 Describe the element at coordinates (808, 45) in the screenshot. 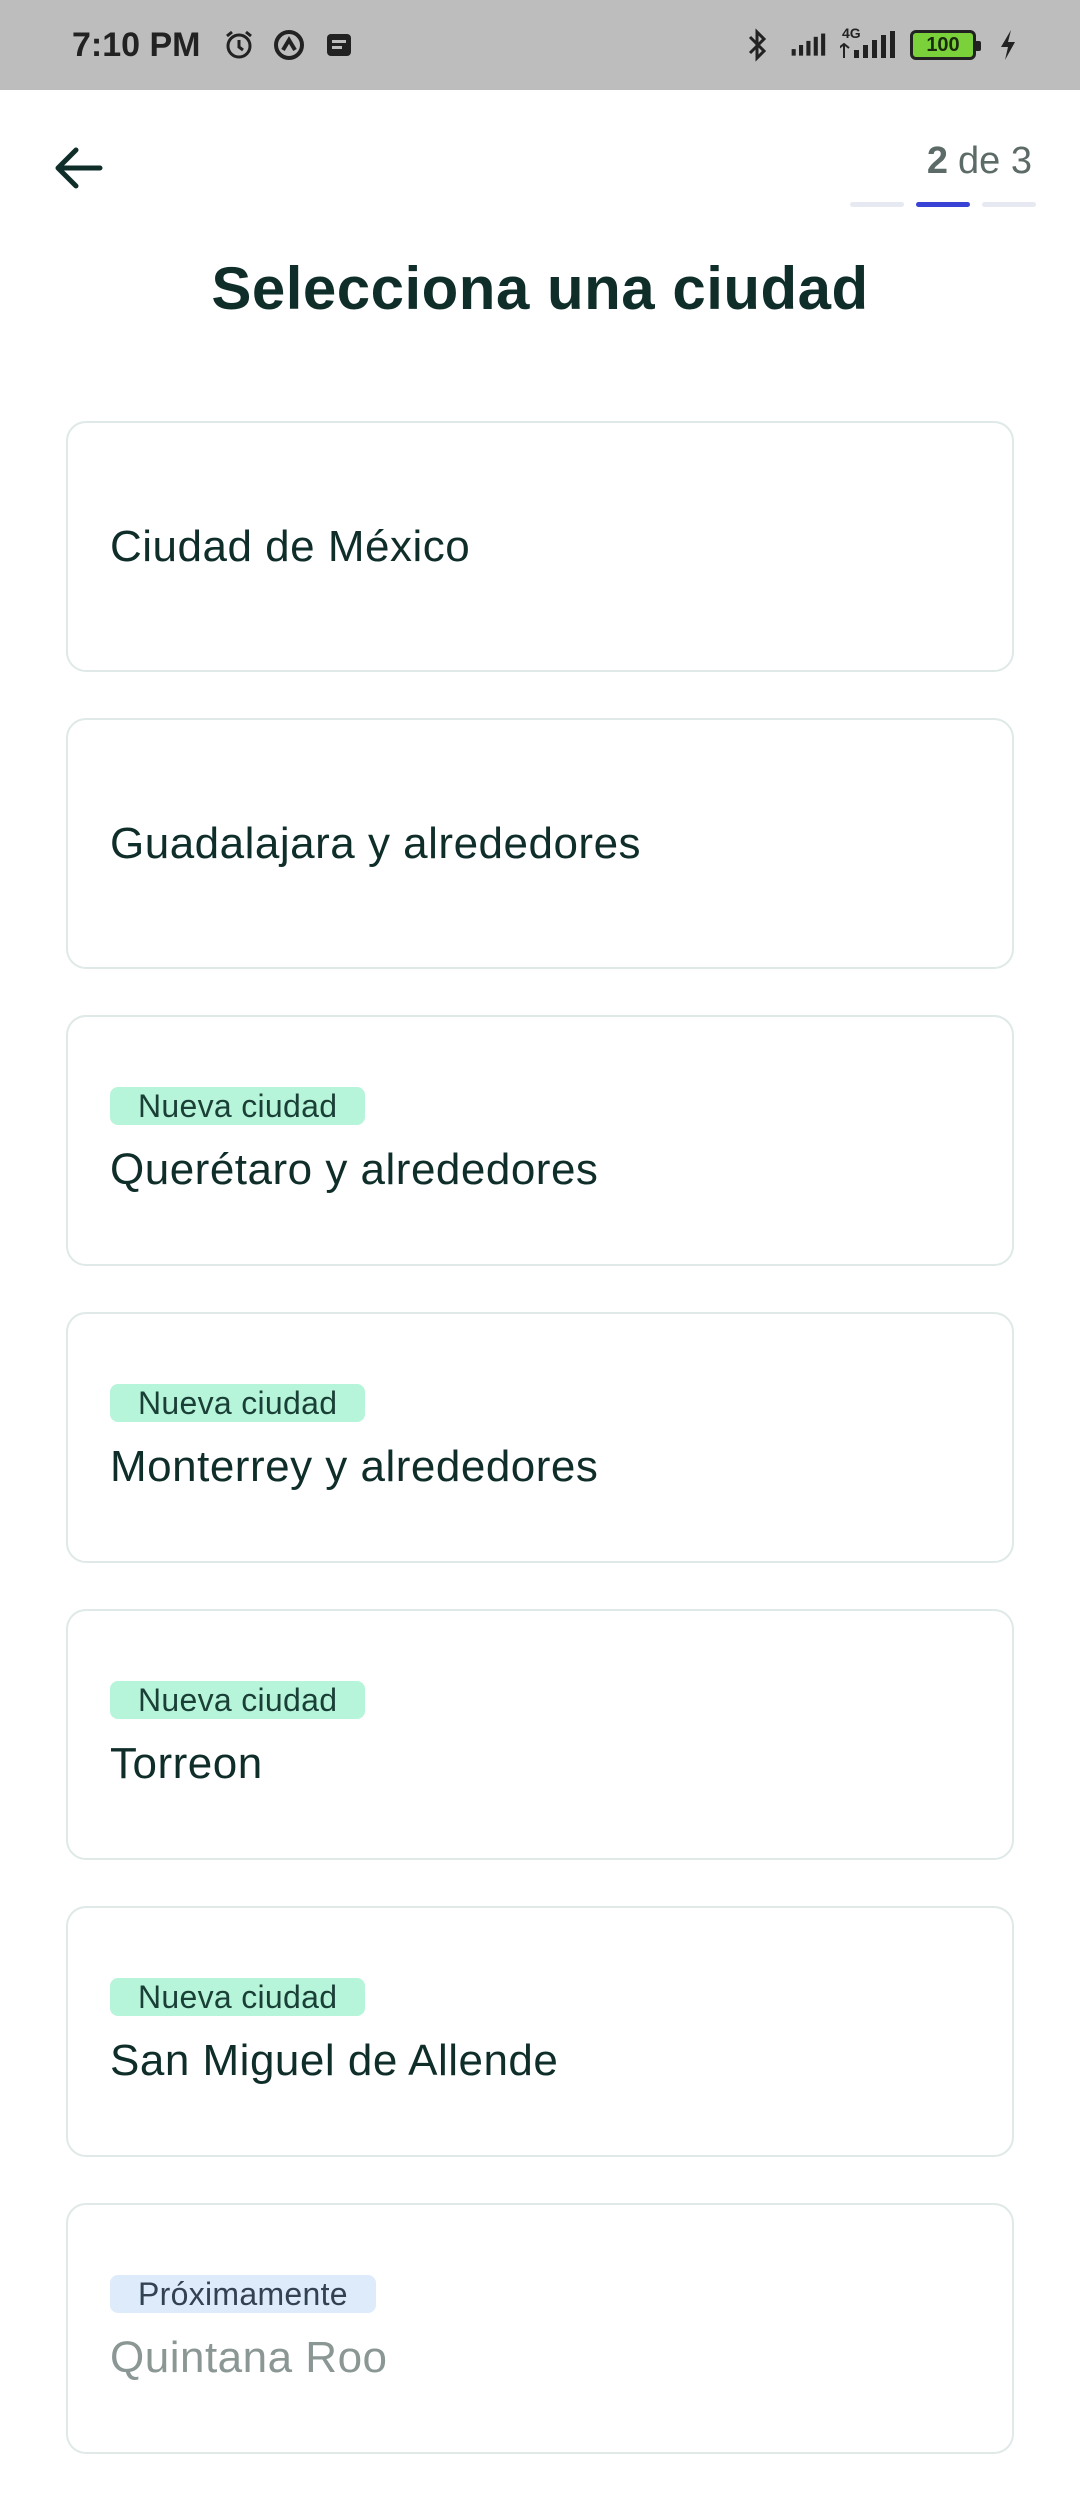

I see `signal-icon` at that location.